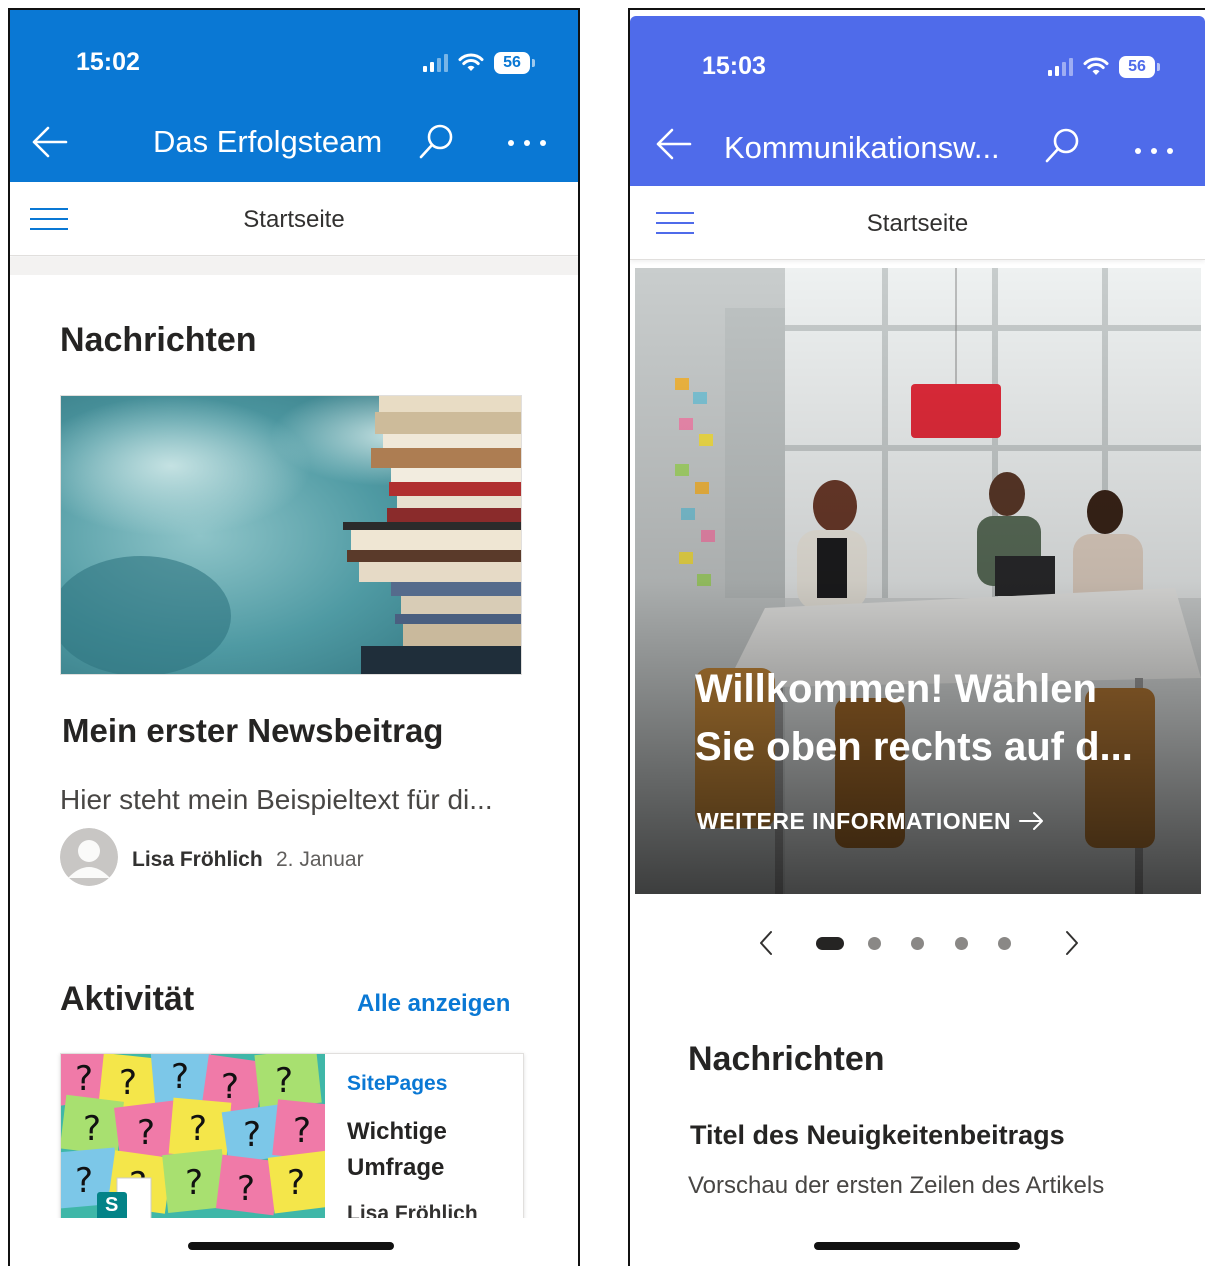 This screenshot has width=1205, height=1266. I want to click on news-thumbnail-image, so click(291, 535).